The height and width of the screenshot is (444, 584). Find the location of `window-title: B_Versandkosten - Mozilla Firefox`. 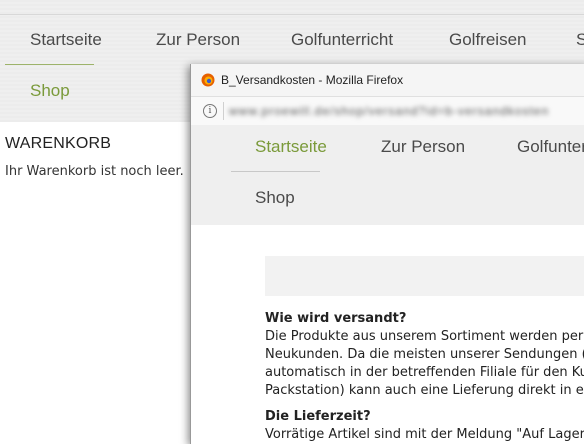

window-title: B_Versandkosten - Mozilla Firefox is located at coordinates (312, 80).